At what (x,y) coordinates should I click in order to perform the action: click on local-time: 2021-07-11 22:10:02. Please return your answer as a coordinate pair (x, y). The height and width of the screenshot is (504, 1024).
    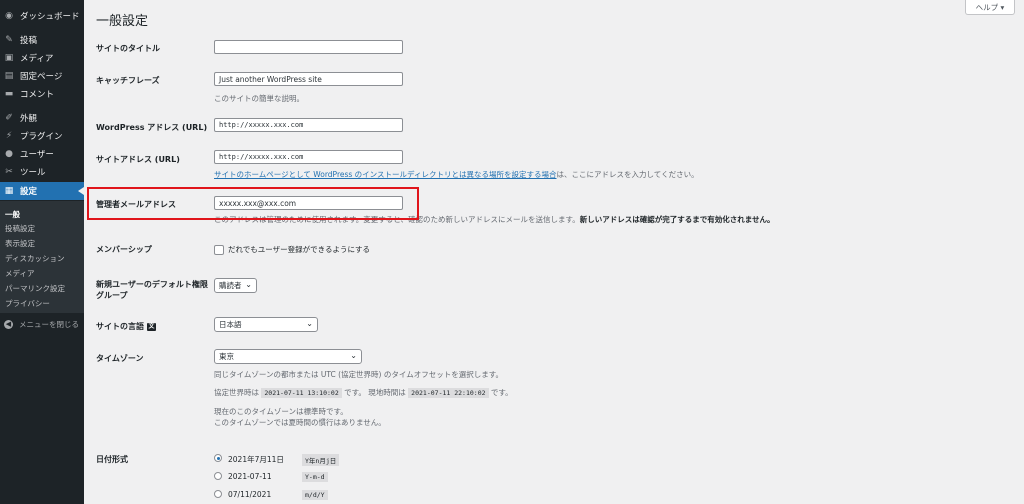
    Looking at the image, I should click on (448, 393).